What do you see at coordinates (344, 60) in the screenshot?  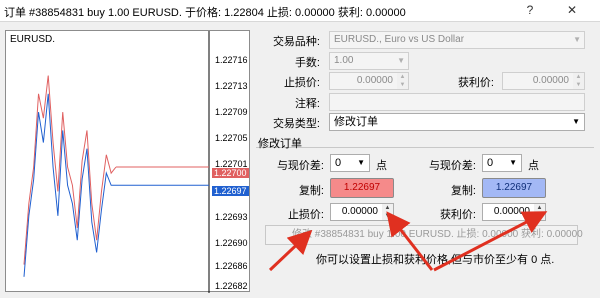 I see `volume-value: 1.00` at bounding box center [344, 60].